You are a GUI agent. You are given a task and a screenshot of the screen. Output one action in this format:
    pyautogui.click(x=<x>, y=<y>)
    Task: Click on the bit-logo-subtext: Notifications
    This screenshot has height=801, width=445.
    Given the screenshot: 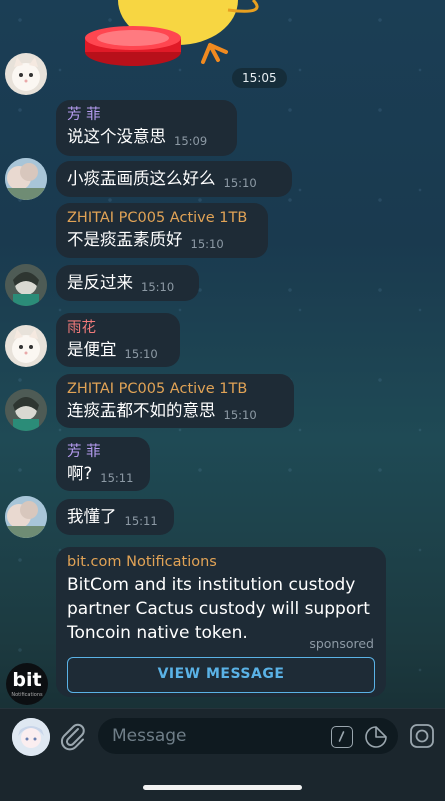 What is the action you would take?
    pyautogui.click(x=27, y=695)
    